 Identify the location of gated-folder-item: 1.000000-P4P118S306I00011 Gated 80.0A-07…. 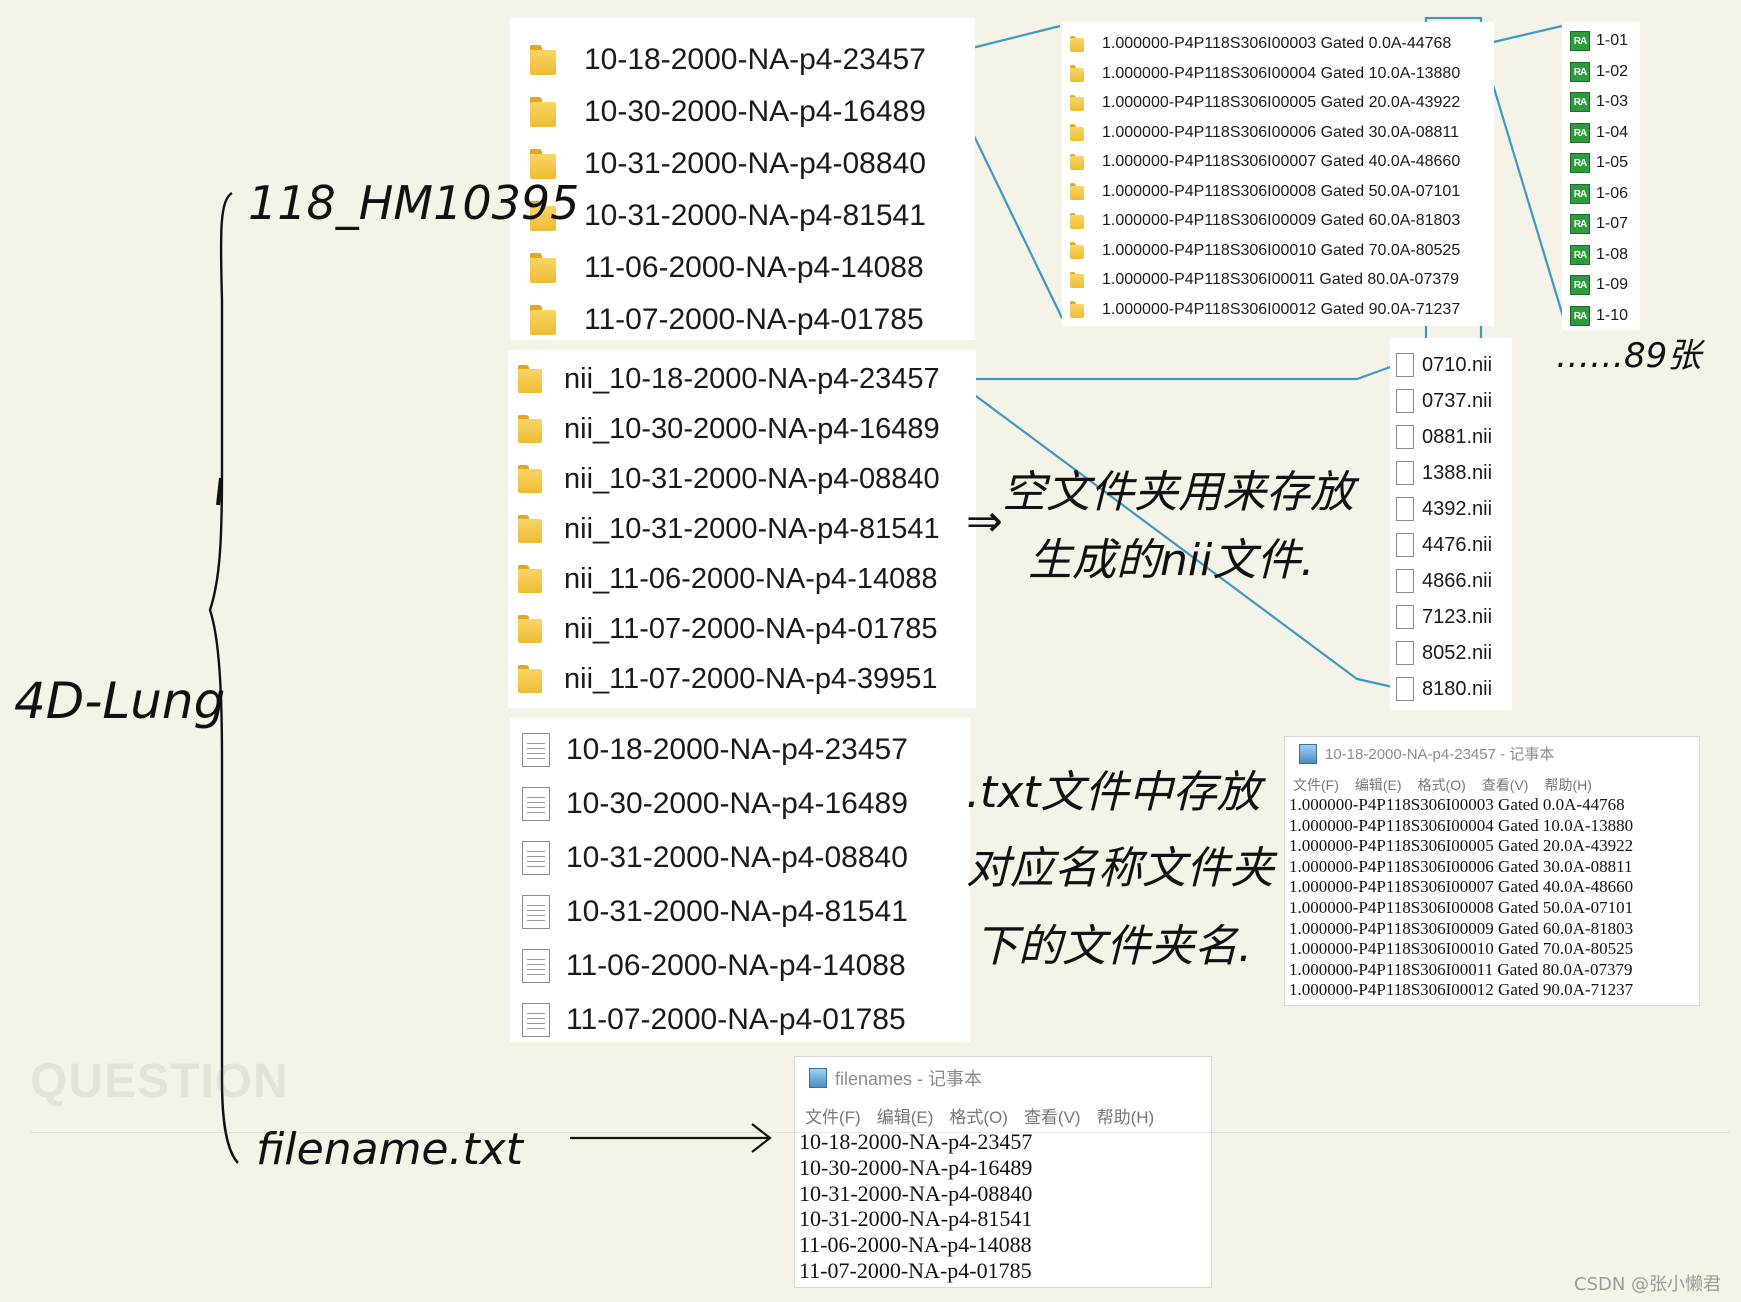
(1264, 280).